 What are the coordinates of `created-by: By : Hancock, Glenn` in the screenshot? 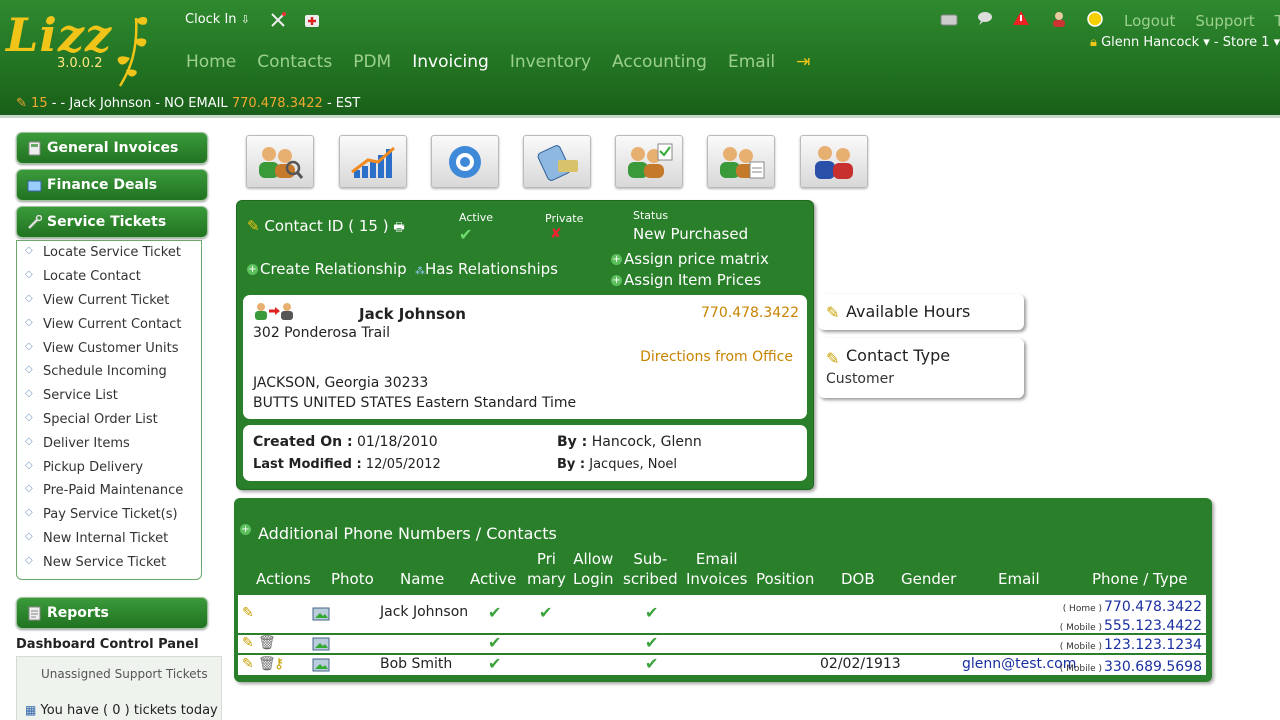 It's located at (629, 442).